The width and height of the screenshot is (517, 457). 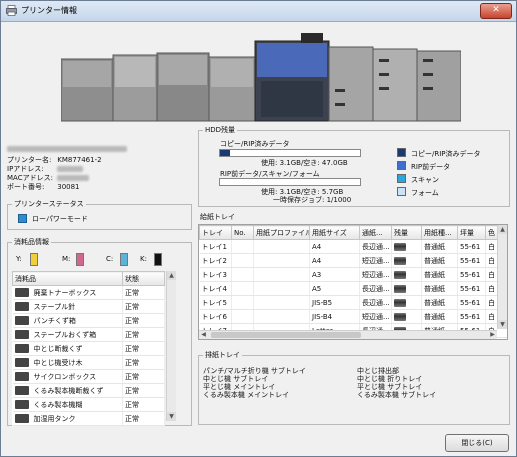 What do you see at coordinates (378, 371) in the screenshot?
I see `output-tray-item: 中とじ排出部` at bounding box center [378, 371].